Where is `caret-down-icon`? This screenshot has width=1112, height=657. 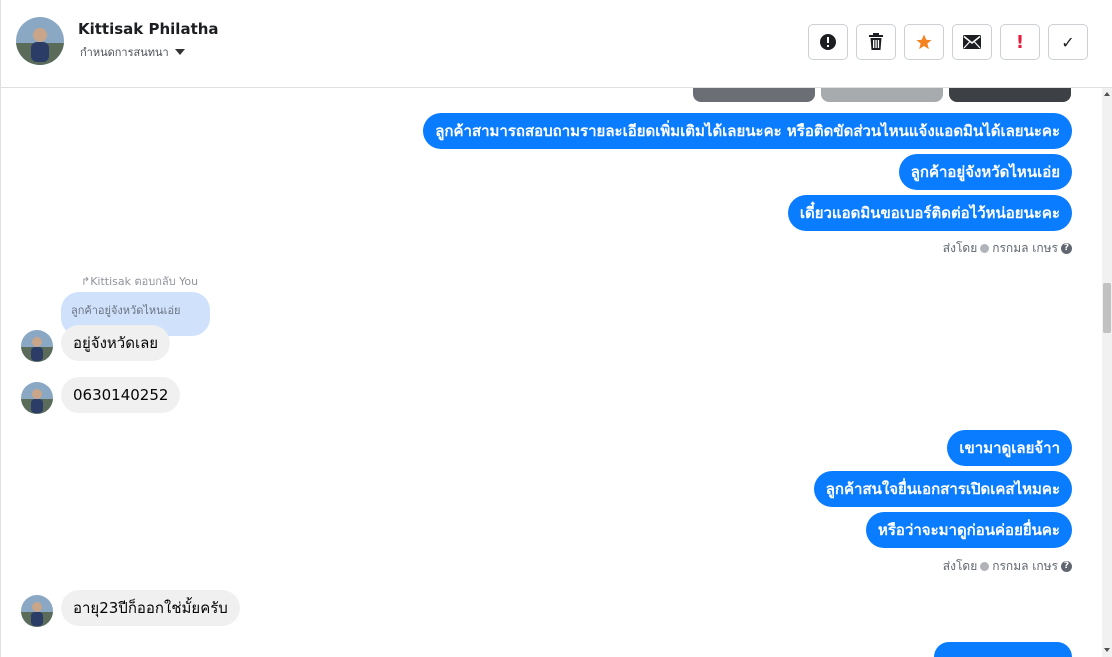 caret-down-icon is located at coordinates (179, 52).